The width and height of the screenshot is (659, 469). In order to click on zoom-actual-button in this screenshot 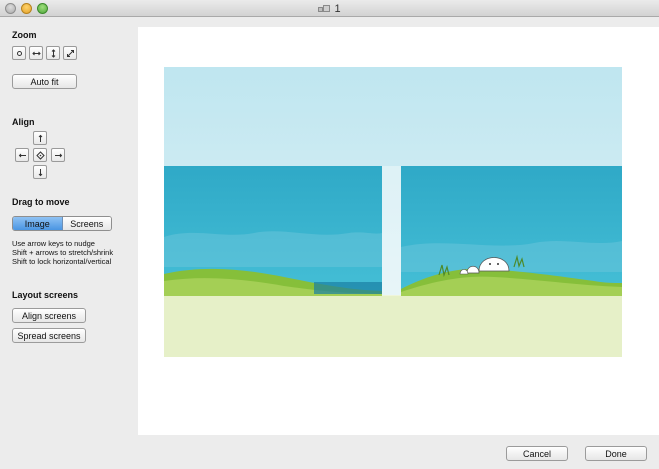, I will do `click(19, 53)`.